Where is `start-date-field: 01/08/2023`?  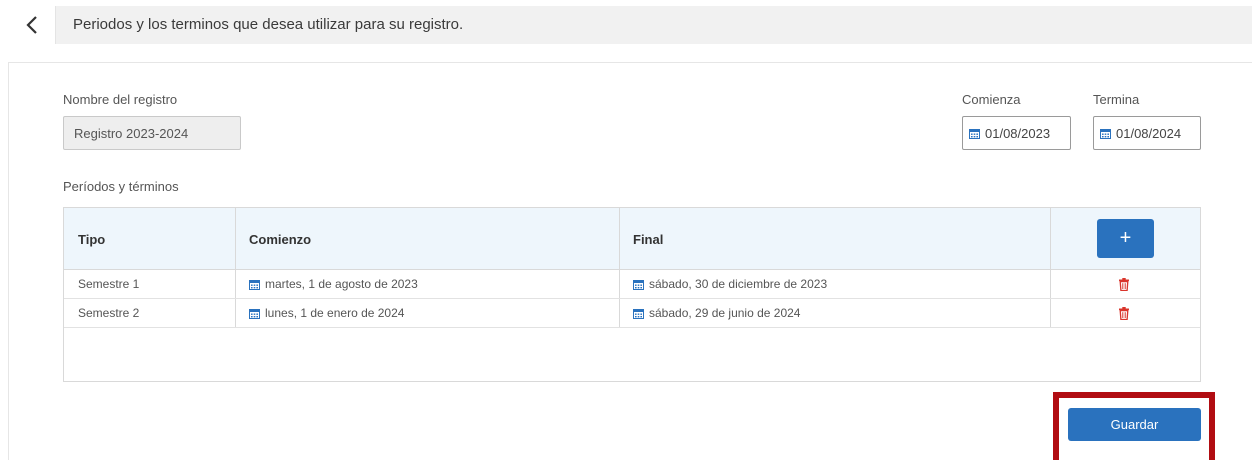
start-date-field: 01/08/2023 is located at coordinates (1016, 133).